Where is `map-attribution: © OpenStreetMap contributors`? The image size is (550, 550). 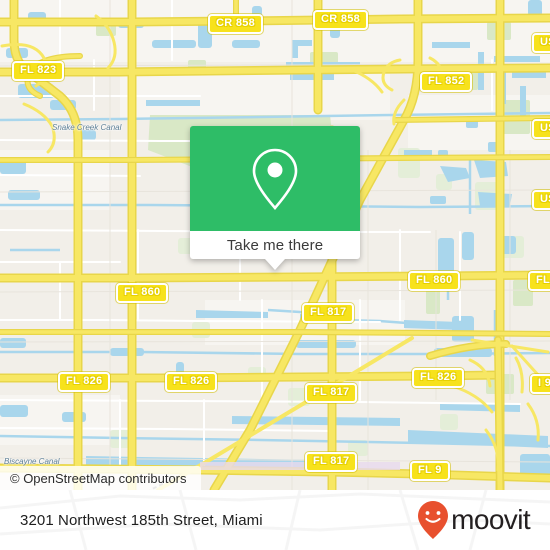
map-attribution: © OpenStreetMap contributors is located at coordinates (100, 478).